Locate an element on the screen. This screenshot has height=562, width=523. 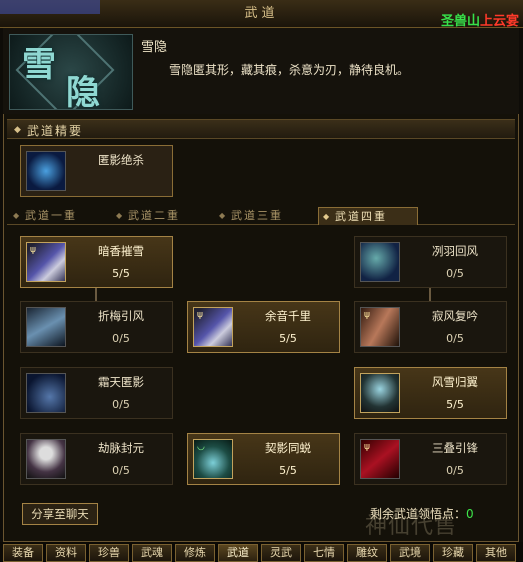
tab-tier-2: ◆ 武道二重 is located at coordinates (162, 216).